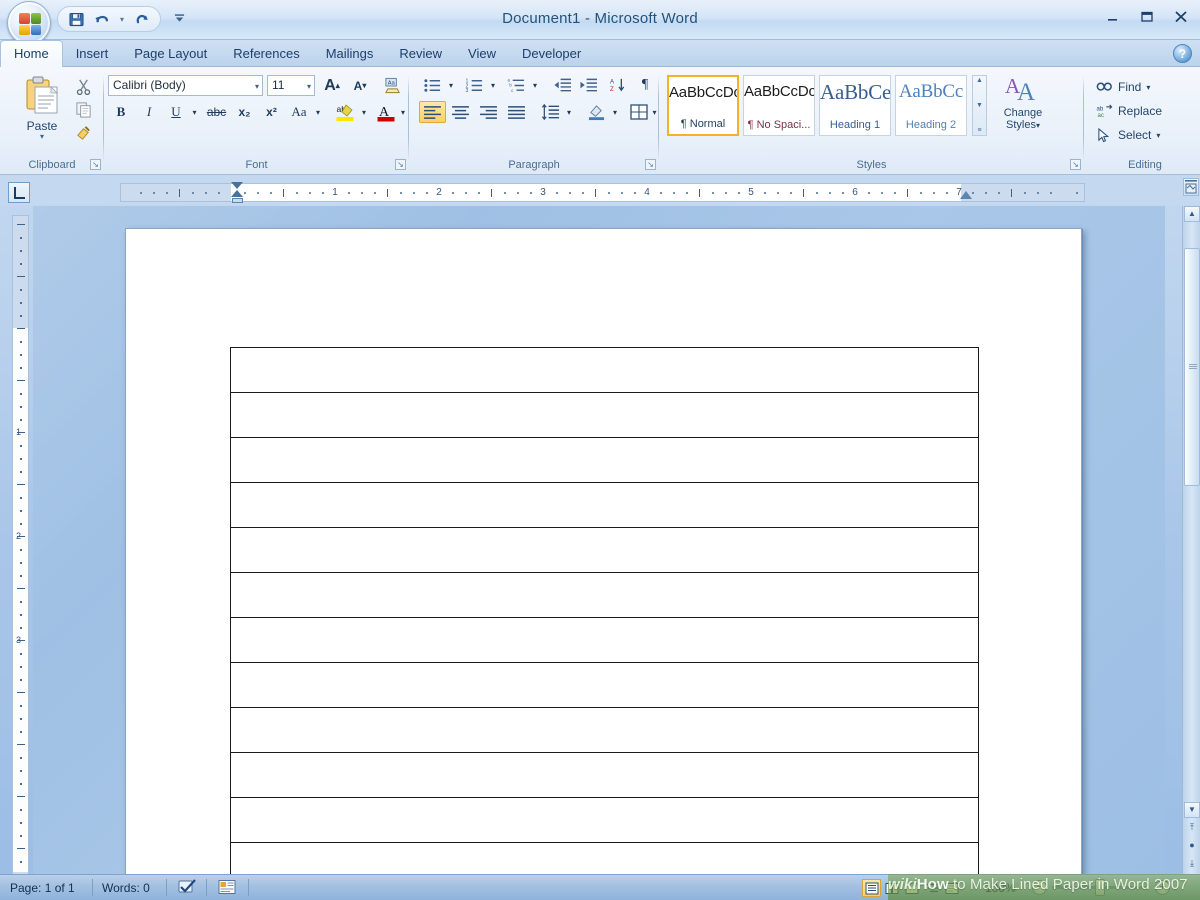  What do you see at coordinates (194, 112) in the screenshot?
I see `underline-dropdown-icon: ▾` at bounding box center [194, 112].